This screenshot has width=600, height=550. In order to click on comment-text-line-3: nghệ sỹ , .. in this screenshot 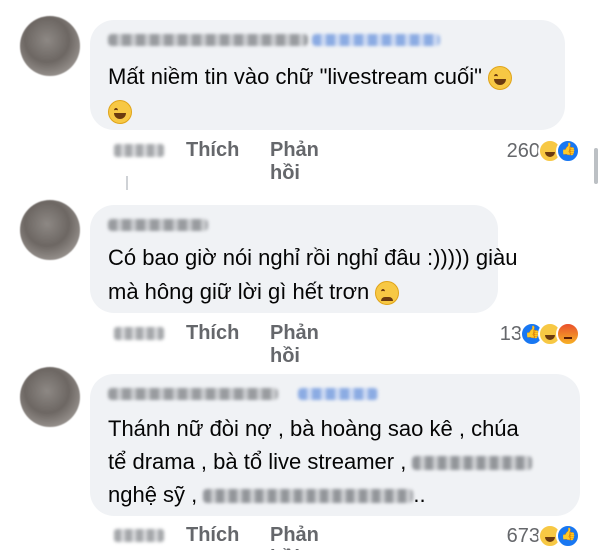, I will do `click(267, 494)`.